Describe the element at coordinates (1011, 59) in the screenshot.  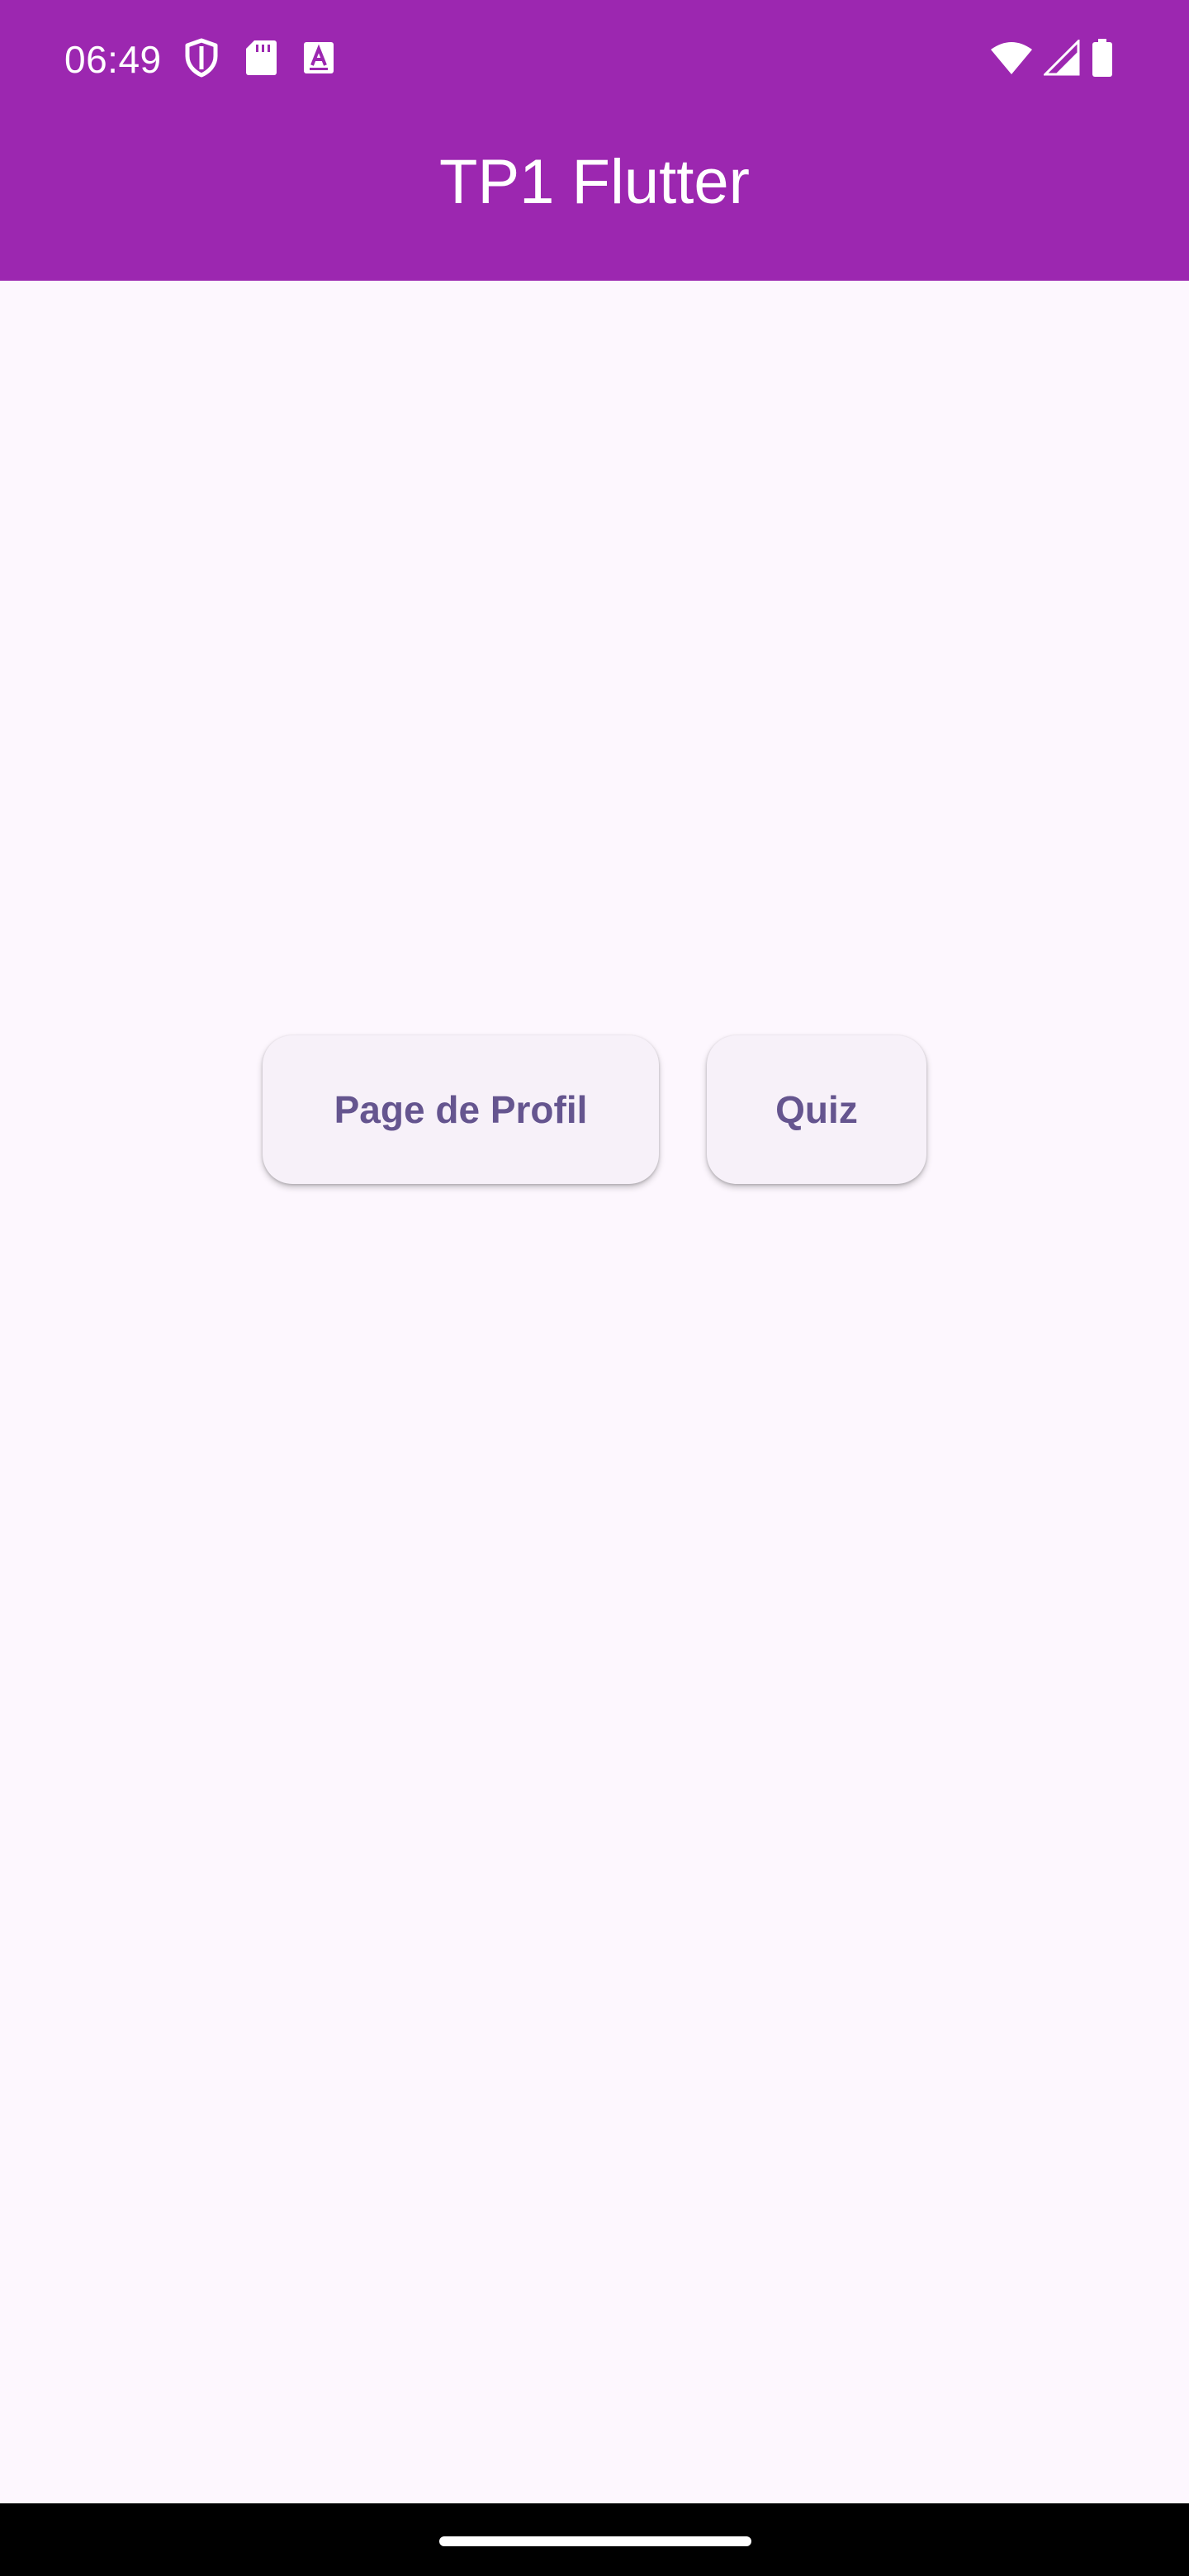
I see `wifi-icon` at that location.